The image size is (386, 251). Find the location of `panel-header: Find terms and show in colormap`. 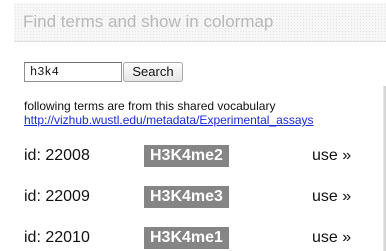

panel-header: Find terms and show in colormap is located at coordinates (200, 22).